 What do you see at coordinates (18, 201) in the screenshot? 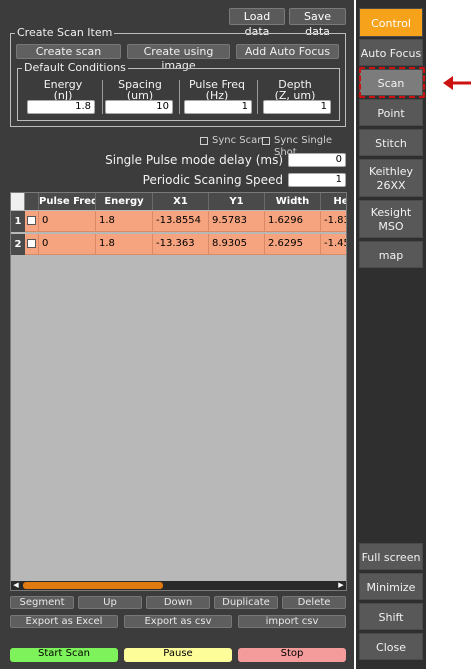
I see `table-corner` at bounding box center [18, 201].